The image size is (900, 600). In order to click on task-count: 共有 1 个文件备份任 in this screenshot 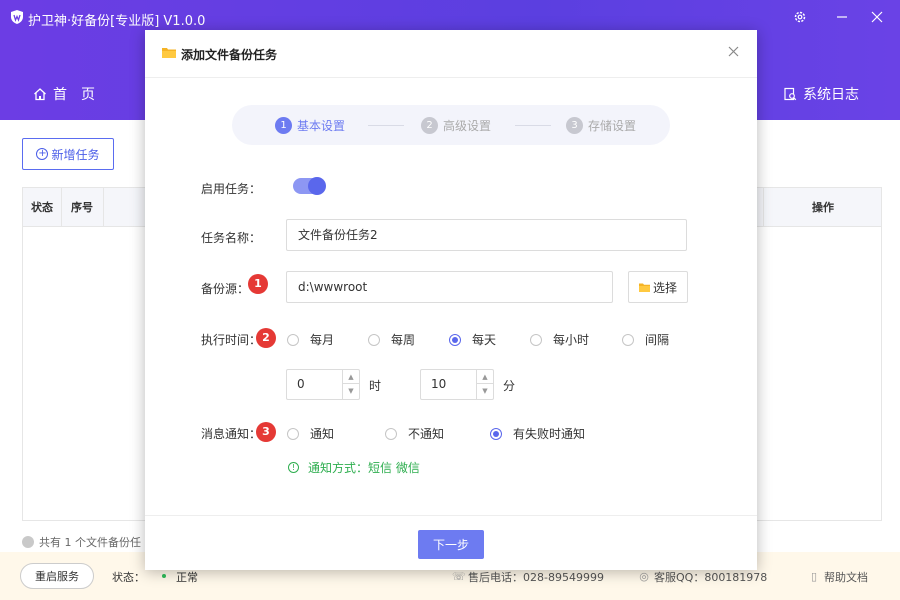, I will do `click(81, 542)`.